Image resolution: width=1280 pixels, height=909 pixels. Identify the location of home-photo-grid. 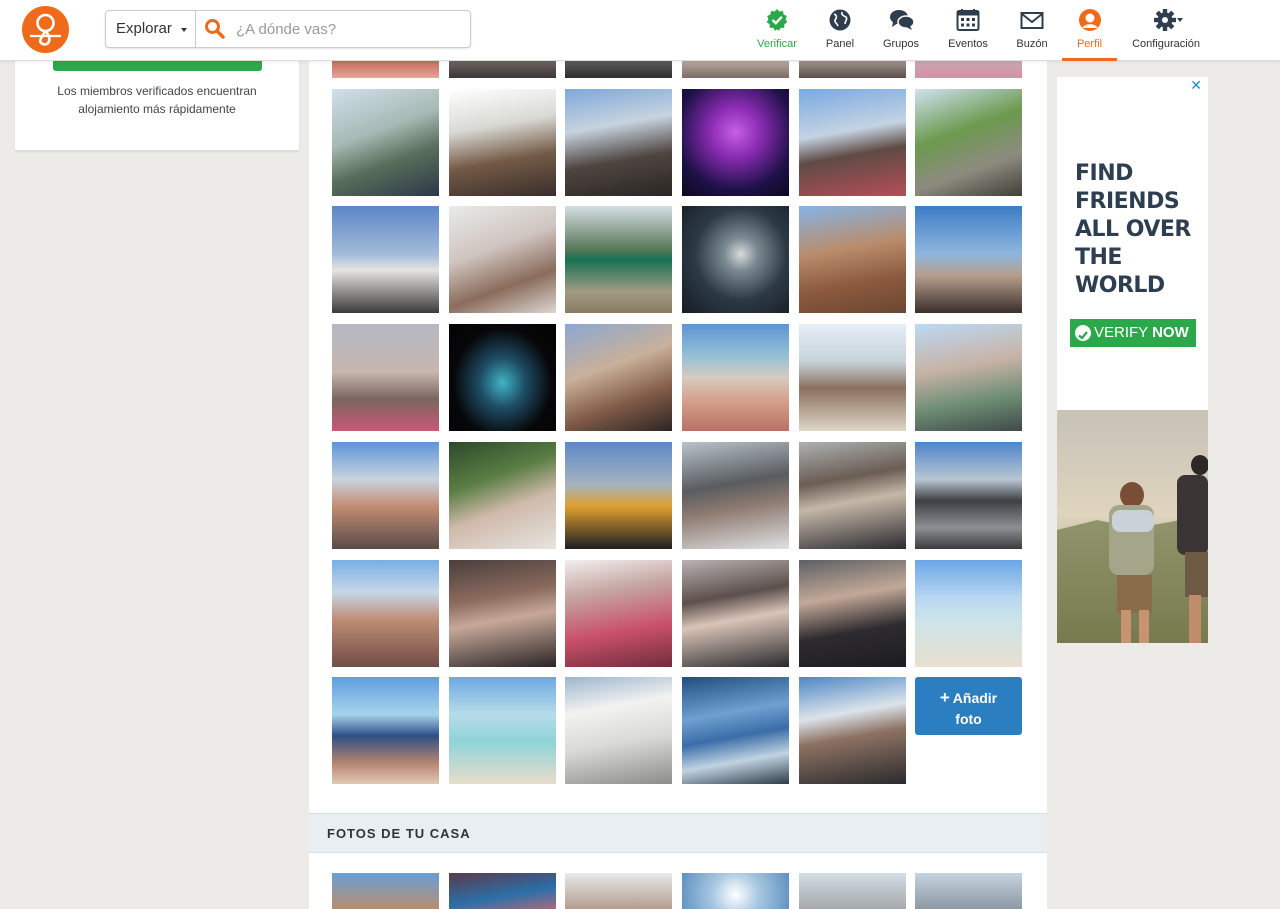
(682, 891).